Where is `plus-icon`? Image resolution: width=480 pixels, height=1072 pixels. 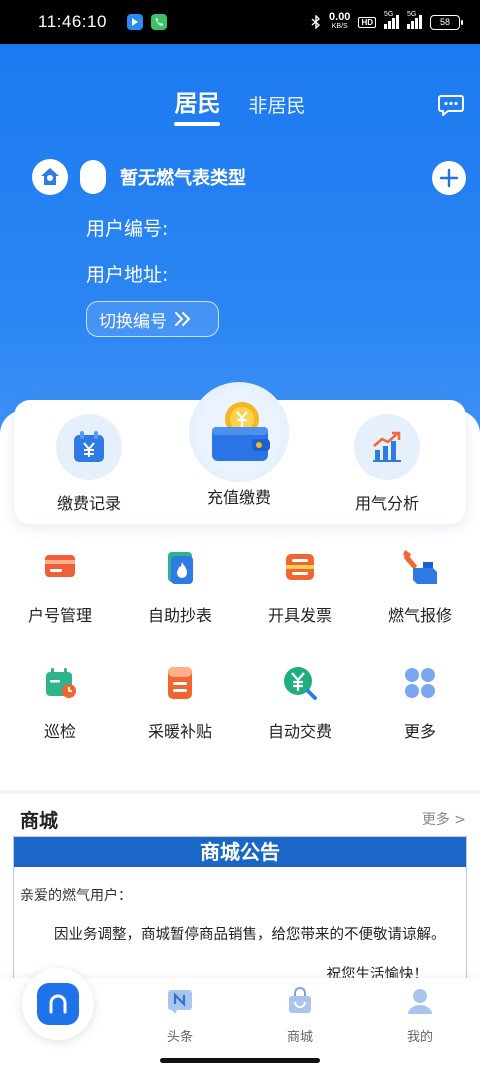
plus-icon is located at coordinates (449, 178).